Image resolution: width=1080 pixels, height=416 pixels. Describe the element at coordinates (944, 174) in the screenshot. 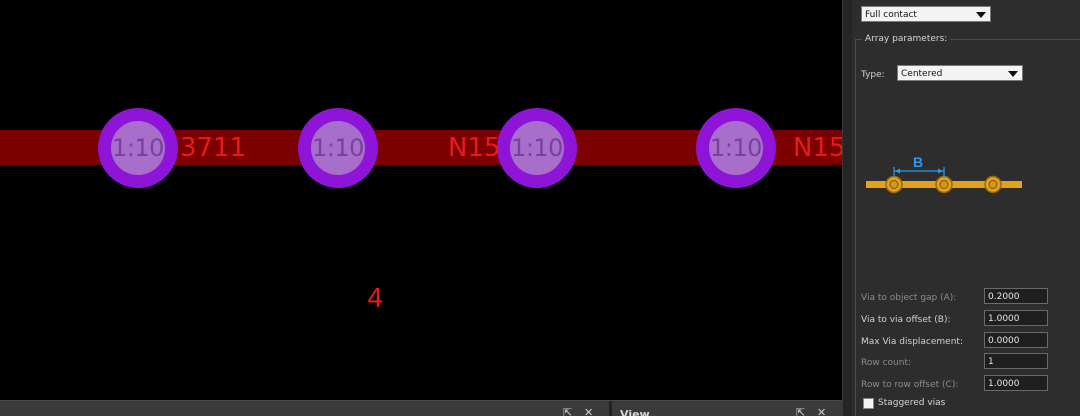

I see `centered-array-diagram-icon: B` at that location.